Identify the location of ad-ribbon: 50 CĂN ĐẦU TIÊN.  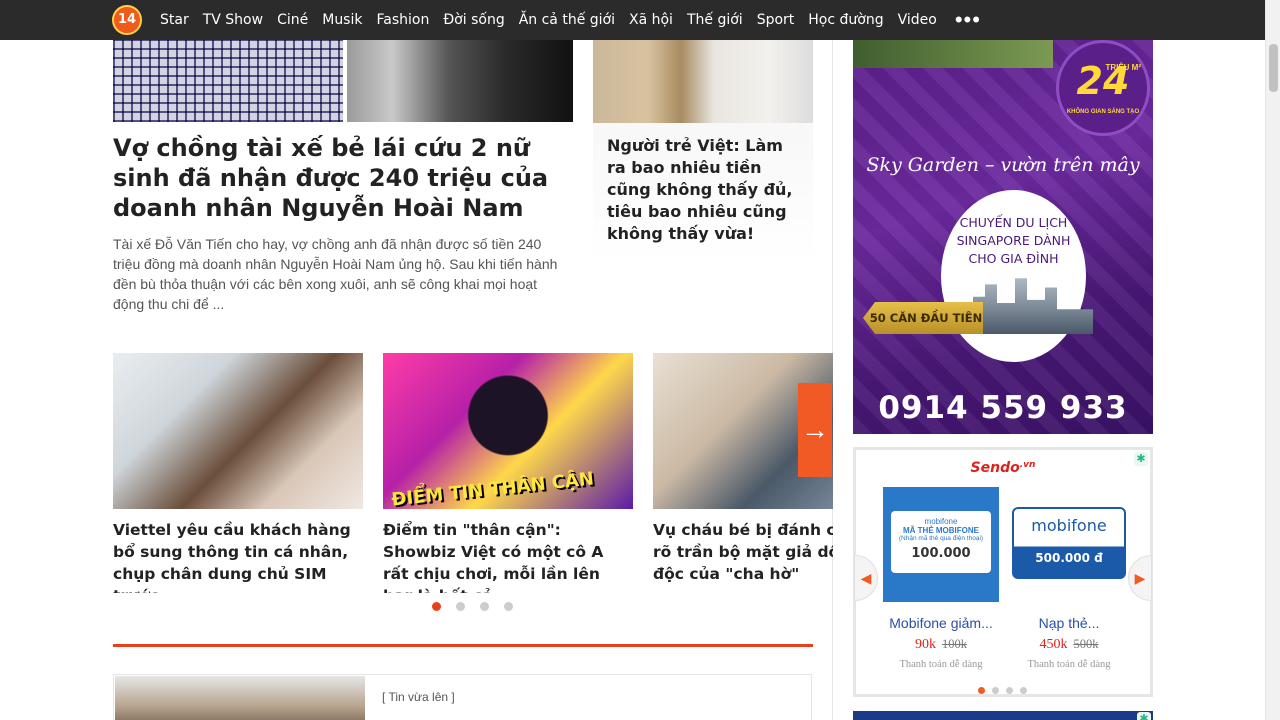
(923, 318).